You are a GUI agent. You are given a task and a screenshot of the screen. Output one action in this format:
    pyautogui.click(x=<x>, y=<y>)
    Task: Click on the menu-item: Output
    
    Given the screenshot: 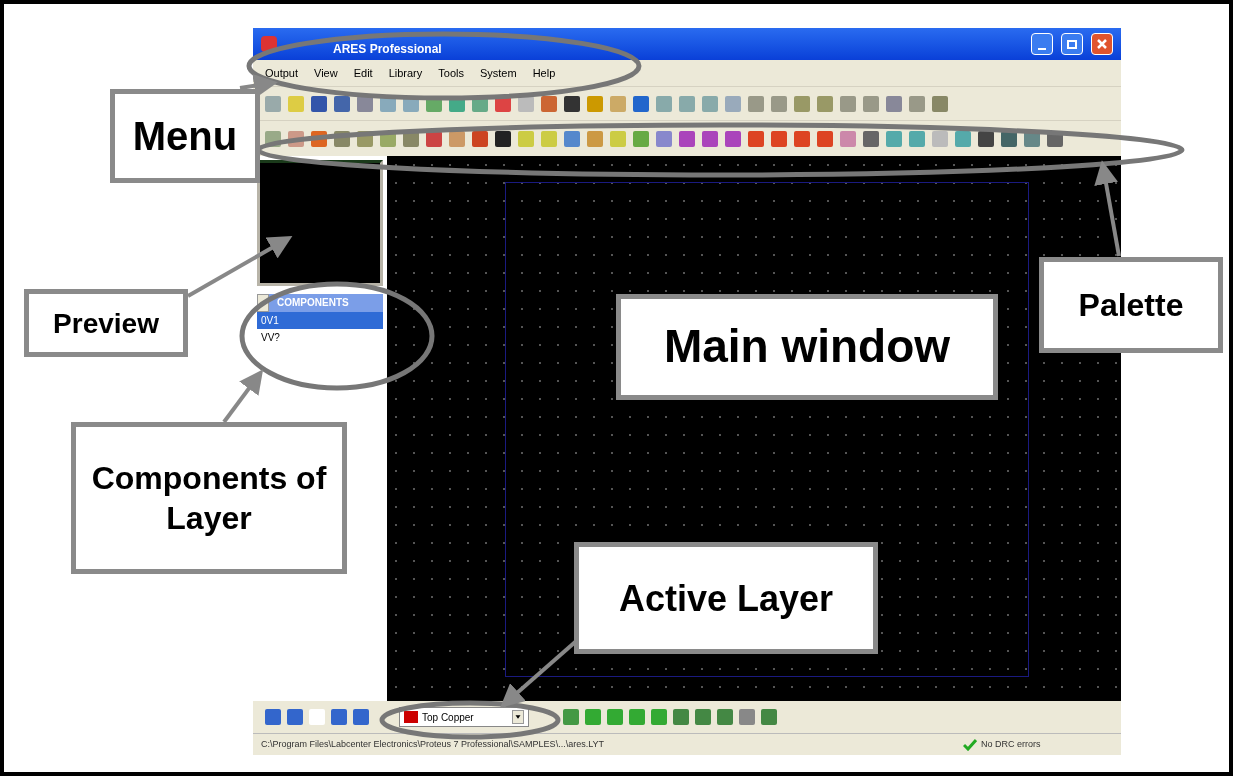 What is the action you would take?
    pyautogui.click(x=282, y=73)
    